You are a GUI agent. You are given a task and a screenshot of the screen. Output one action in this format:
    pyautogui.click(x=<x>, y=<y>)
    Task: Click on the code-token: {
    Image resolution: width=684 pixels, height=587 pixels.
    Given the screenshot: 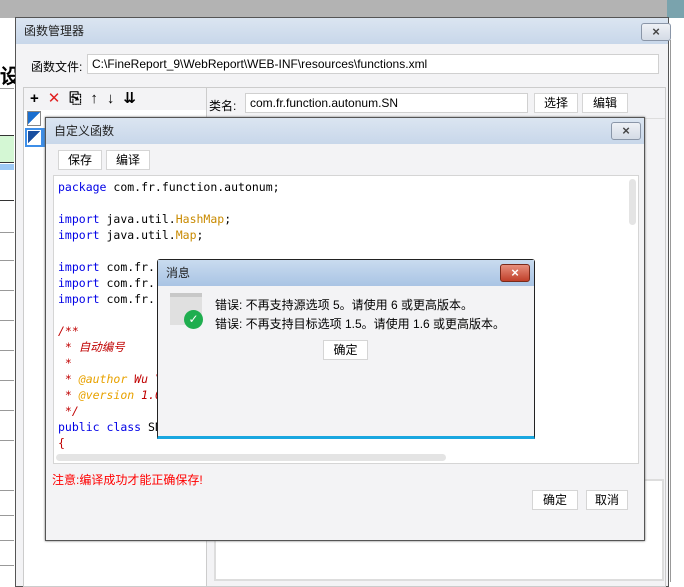 What is the action you would take?
    pyautogui.click(x=61, y=443)
    